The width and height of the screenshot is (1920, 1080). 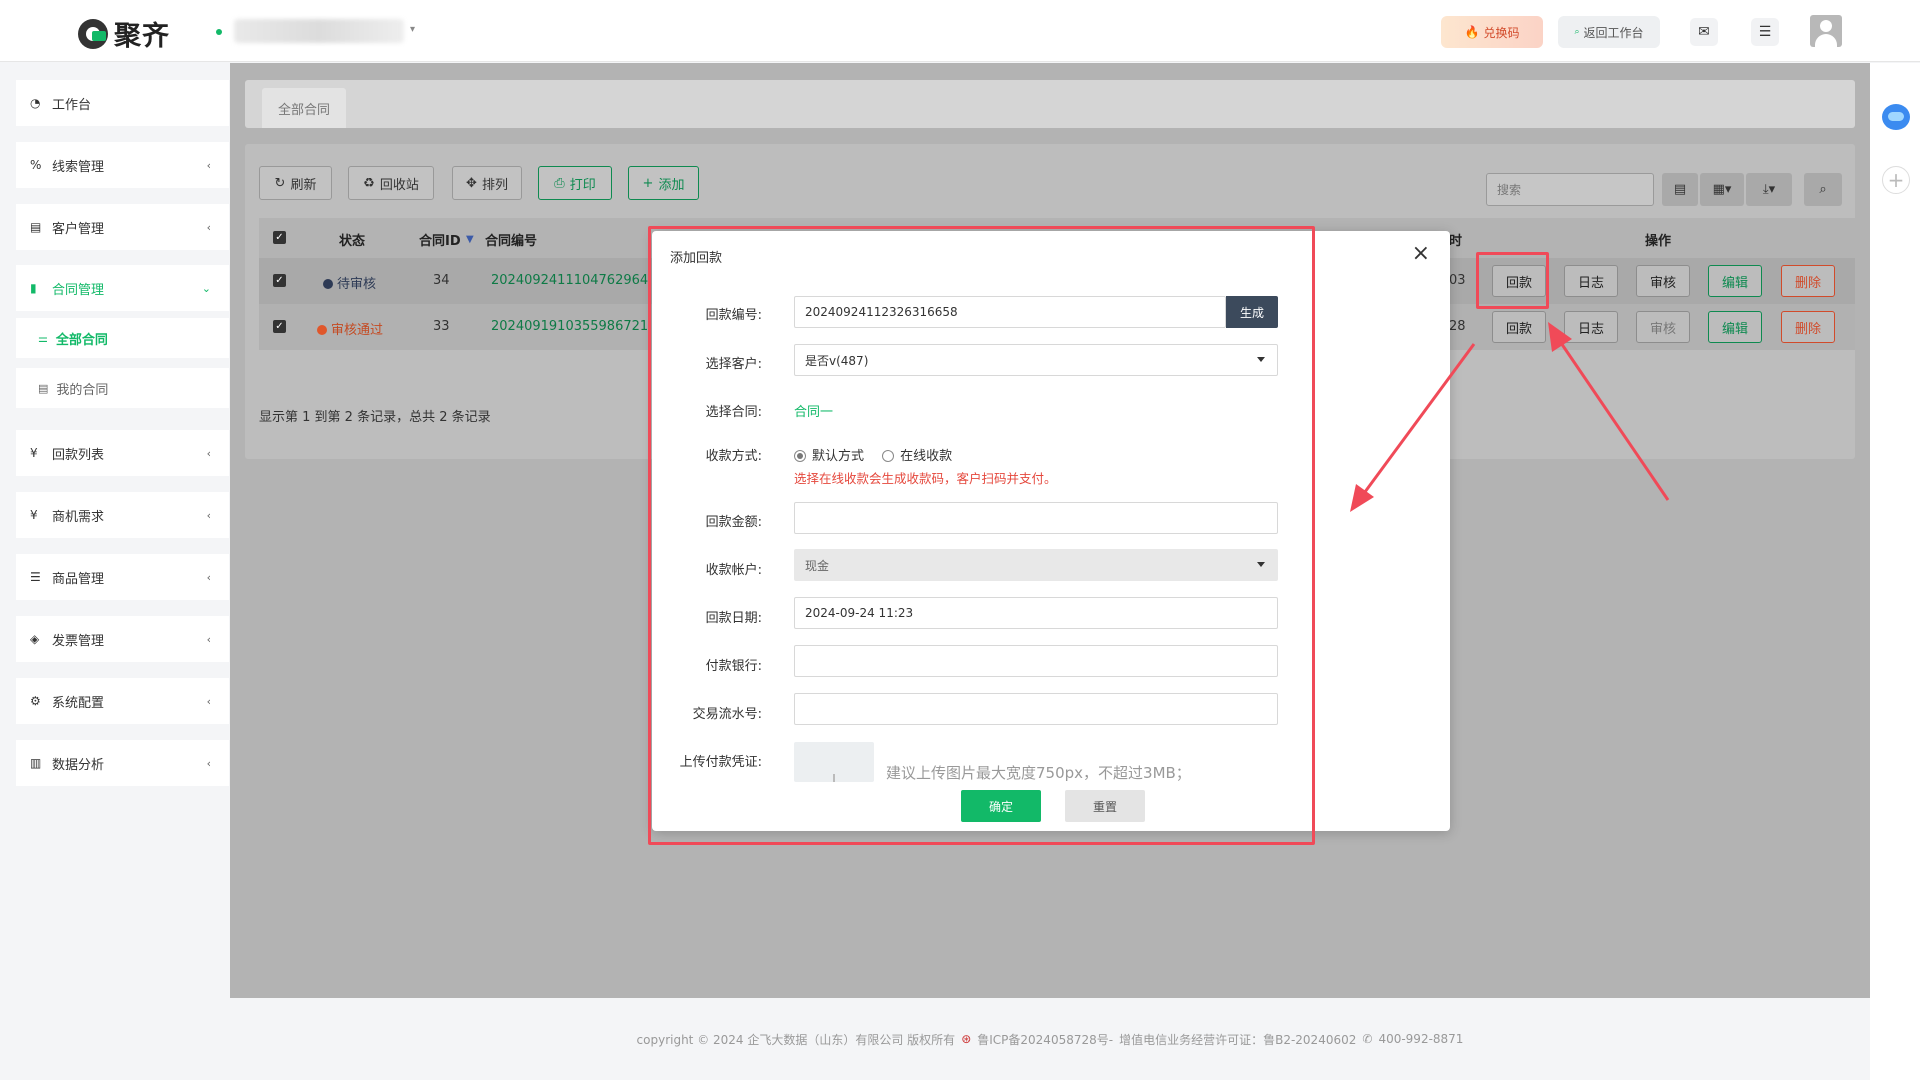 I want to click on arrow-to-payment-button, so click(x=1609, y=411).